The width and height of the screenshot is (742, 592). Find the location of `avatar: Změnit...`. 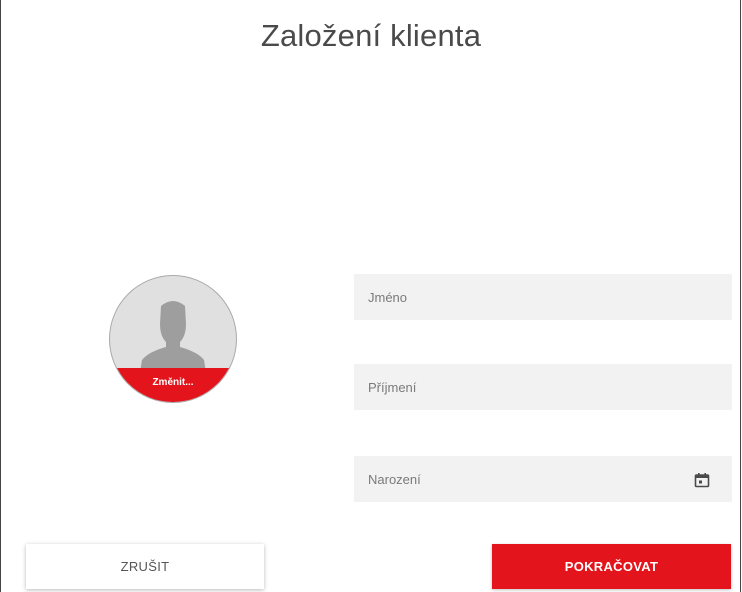

avatar: Změnit... is located at coordinates (173, 339).